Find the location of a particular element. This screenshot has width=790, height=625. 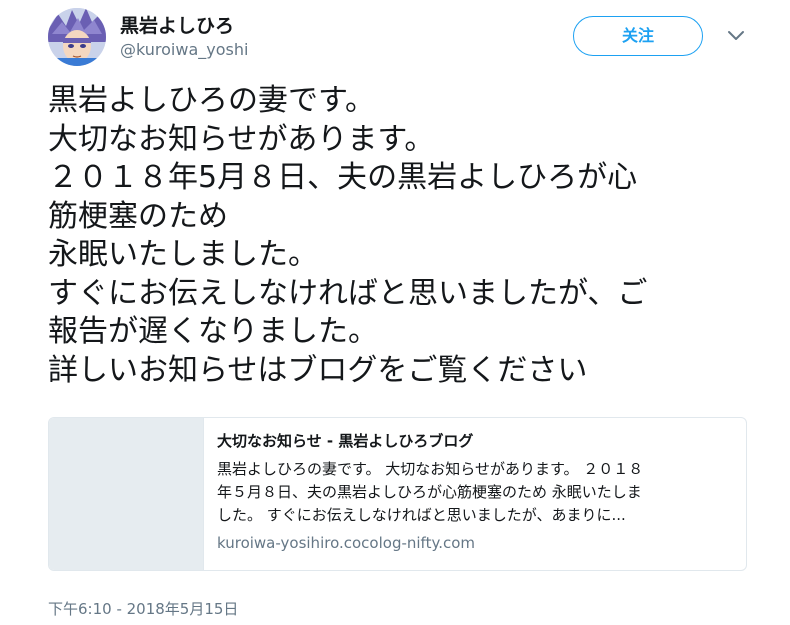

link-card-title: 大切なお知らせ - 黒岩よしひろブログ is located at coordinates (474, 441).